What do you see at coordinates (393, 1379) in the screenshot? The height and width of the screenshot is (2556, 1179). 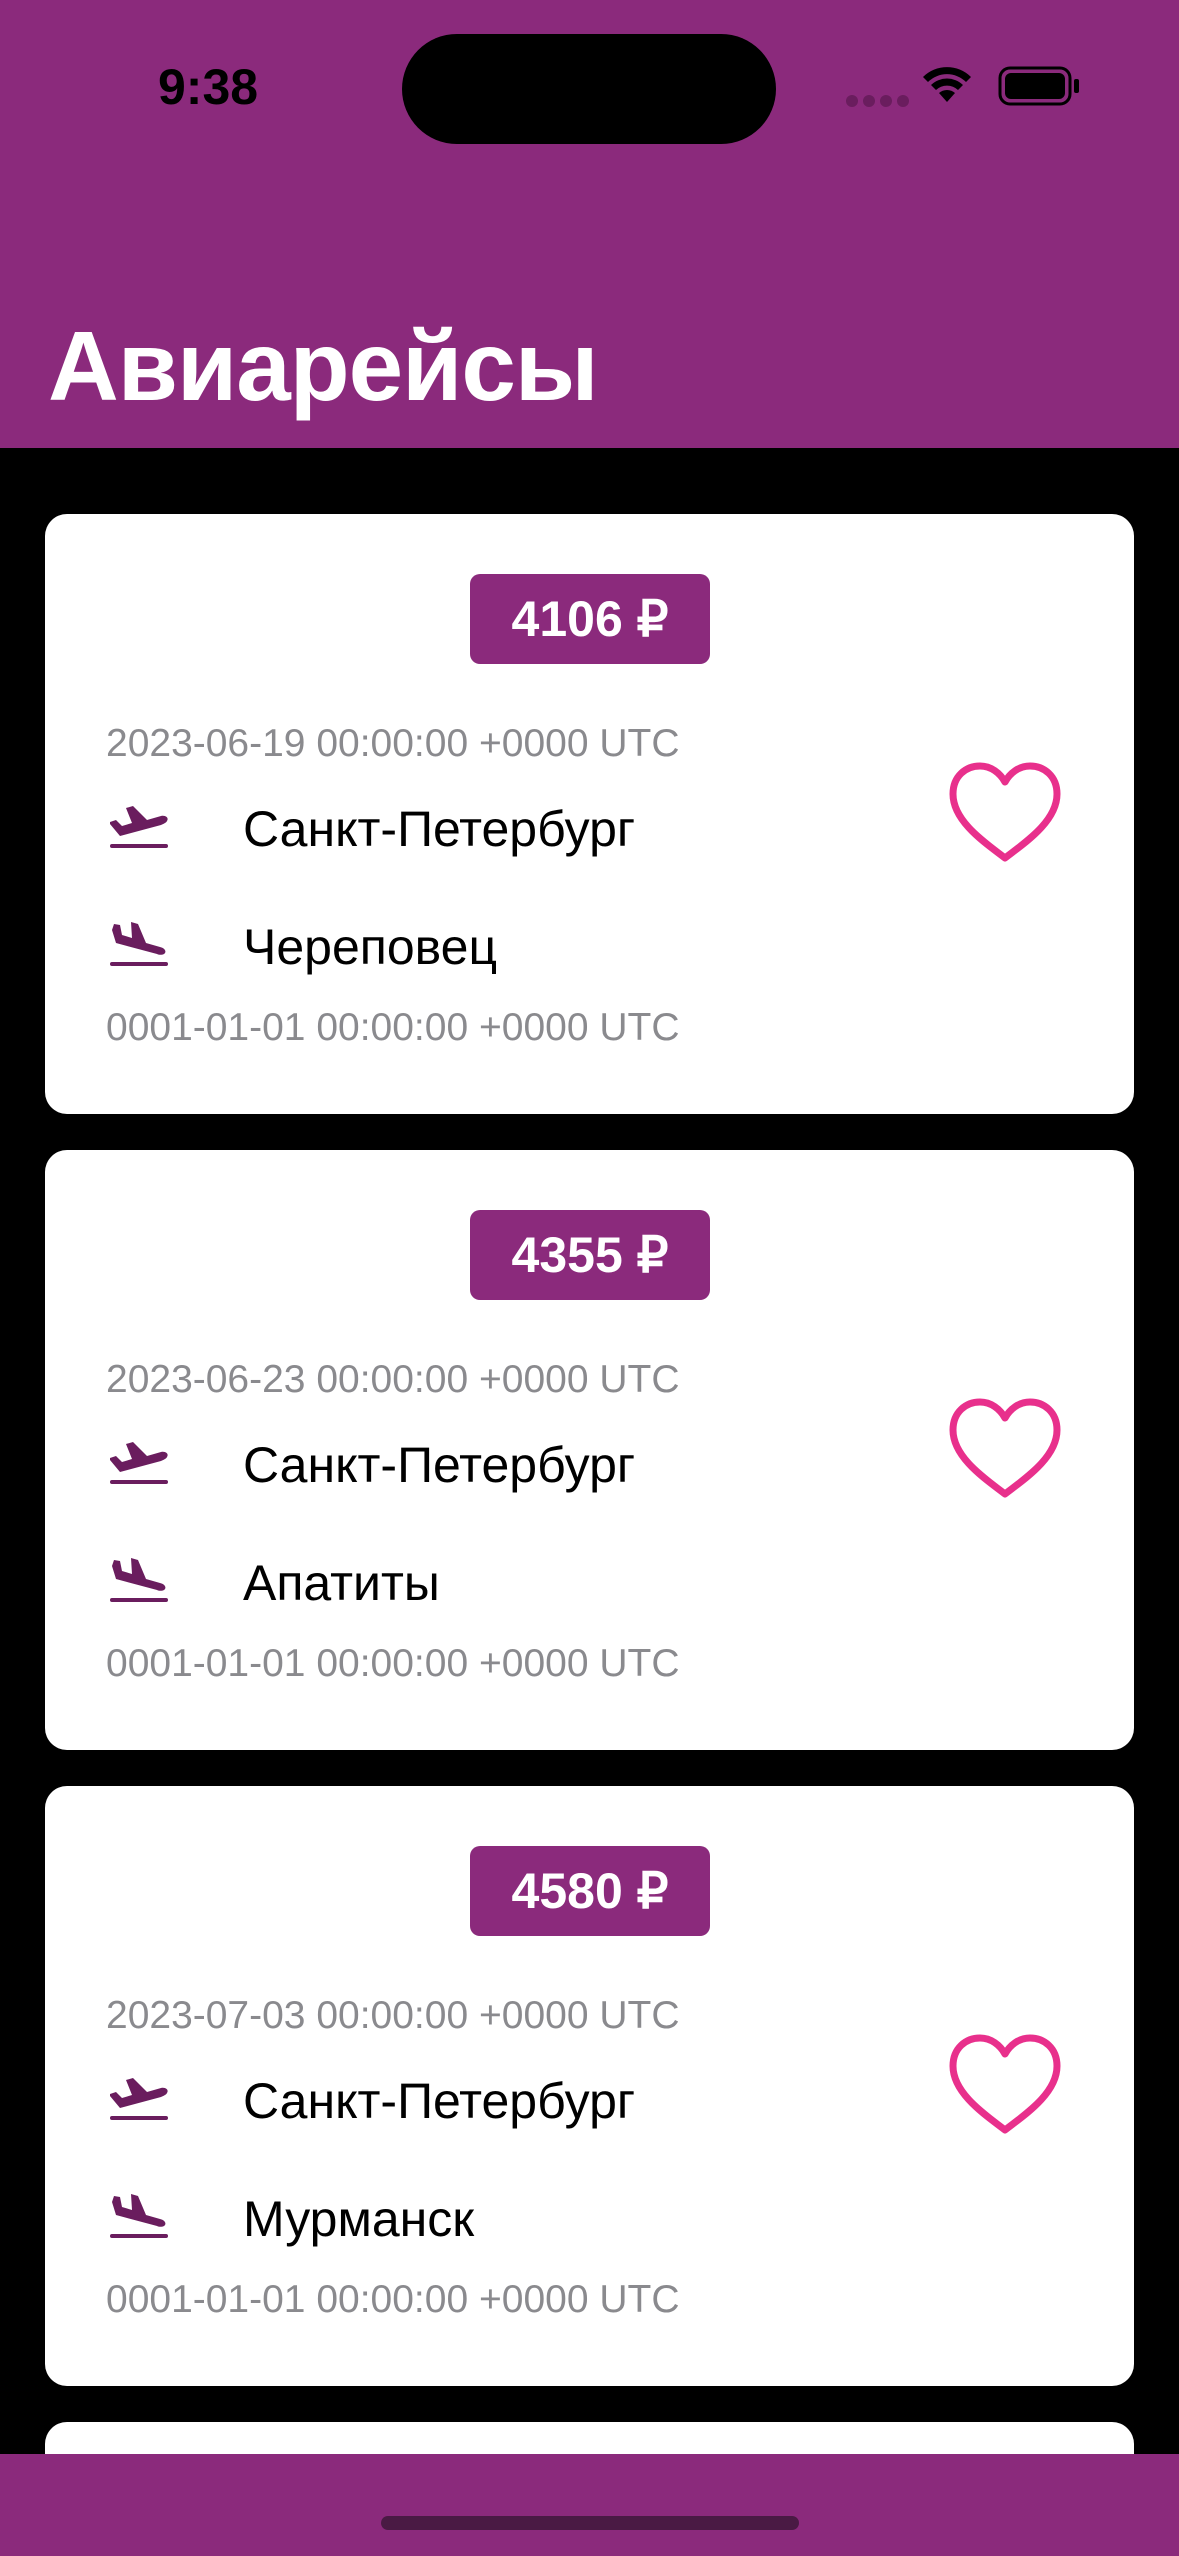 I see `departure-date: 2023-06-23 00:00:00 +0000 UTC` at bounding box center [393, 1379].